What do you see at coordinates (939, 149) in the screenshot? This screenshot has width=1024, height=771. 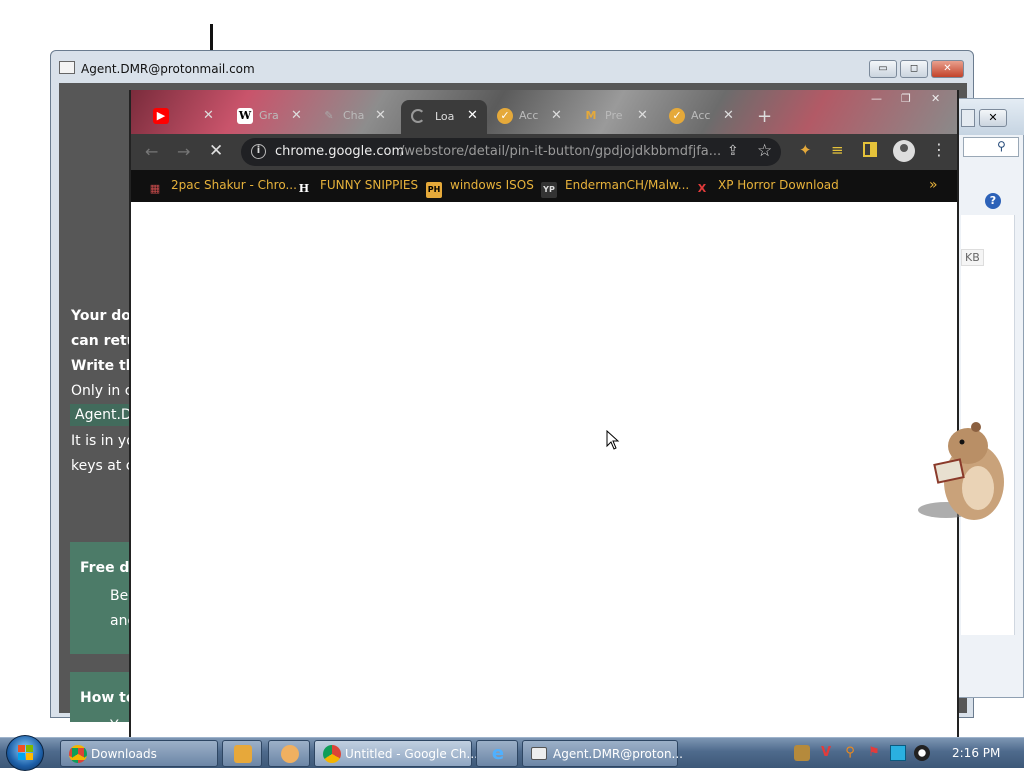 I see `menu-icon: ⋮` at bounding box center [939, 149].